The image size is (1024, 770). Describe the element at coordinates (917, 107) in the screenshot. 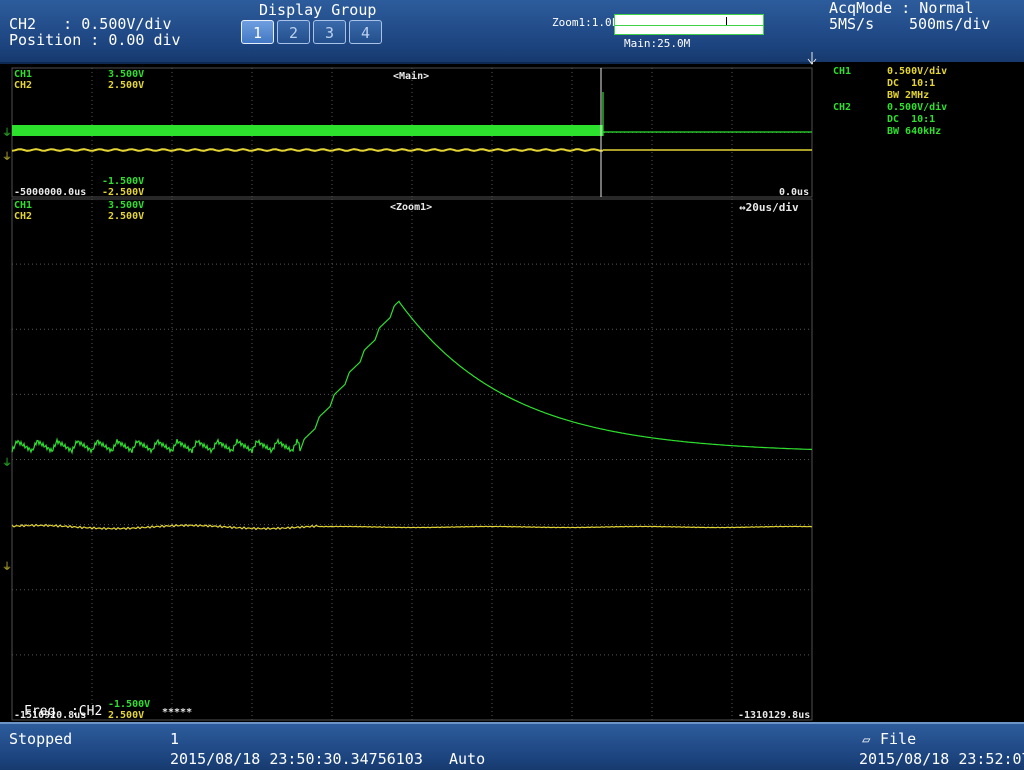

I see `side-ch2-scale: 0.500V/div` at that location.